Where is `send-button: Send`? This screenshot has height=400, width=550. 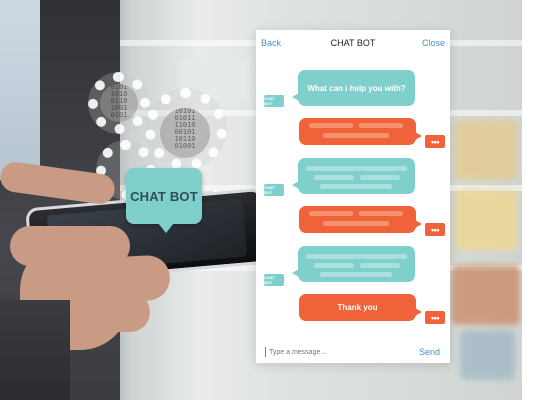 send-button: Send is located at coordinates (429, 352).